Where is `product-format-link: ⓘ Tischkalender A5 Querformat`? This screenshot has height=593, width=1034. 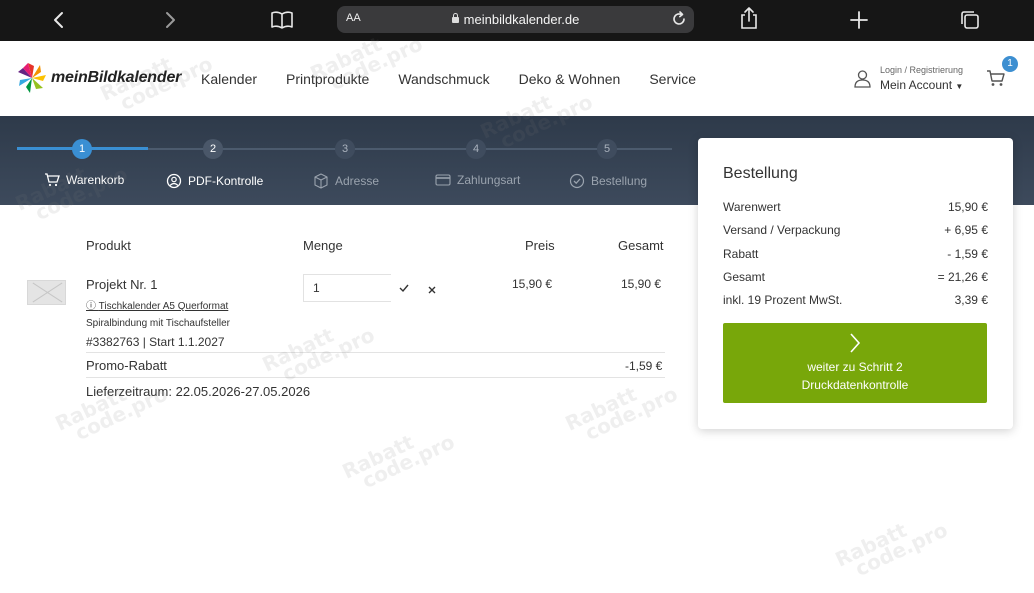 product-format-link: ⓘ Tischkalender A5 Querformat is located at coordinates (157, 304).